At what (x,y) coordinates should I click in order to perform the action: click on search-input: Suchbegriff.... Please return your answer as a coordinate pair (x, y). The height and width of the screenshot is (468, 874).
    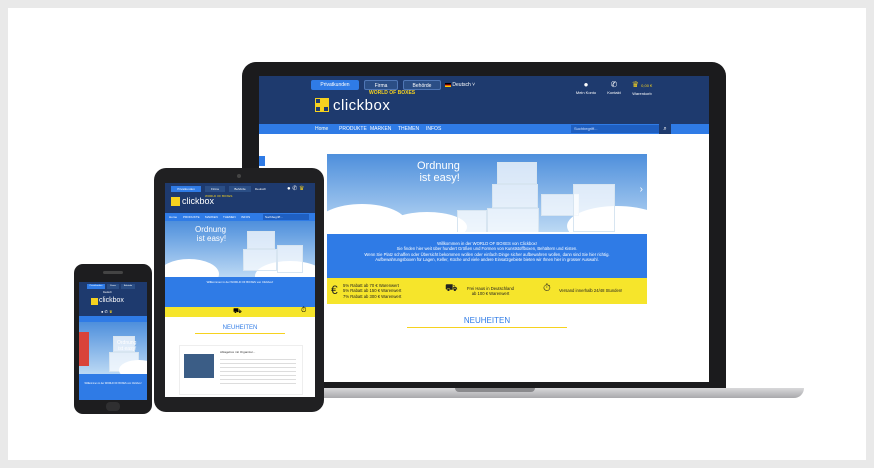
    Looking at the image, I should click on (615, 129).